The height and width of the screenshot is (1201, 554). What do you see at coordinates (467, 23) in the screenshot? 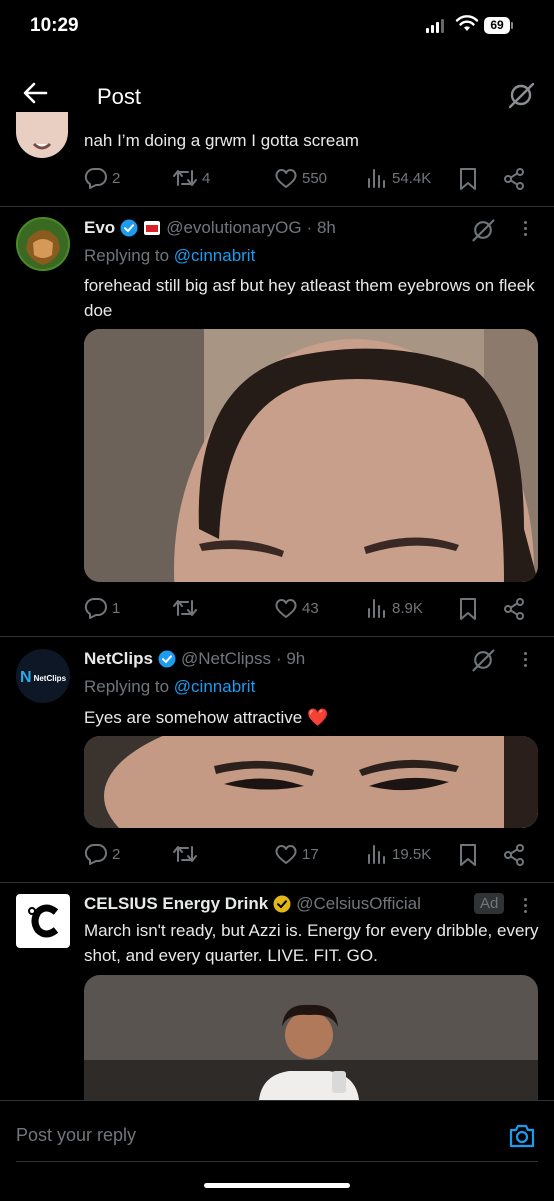
I see `wifi-icon` at bounding box center [467, 23].